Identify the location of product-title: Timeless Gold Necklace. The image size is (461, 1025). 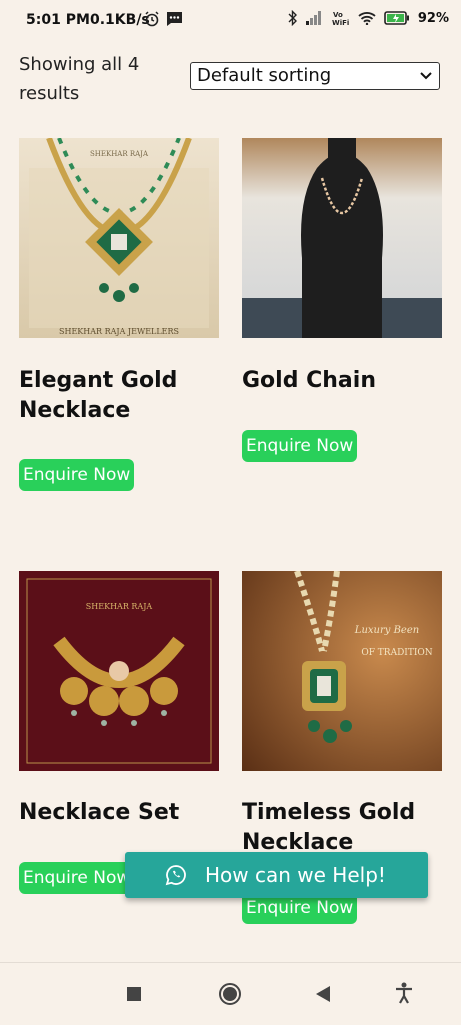
(342, 828).